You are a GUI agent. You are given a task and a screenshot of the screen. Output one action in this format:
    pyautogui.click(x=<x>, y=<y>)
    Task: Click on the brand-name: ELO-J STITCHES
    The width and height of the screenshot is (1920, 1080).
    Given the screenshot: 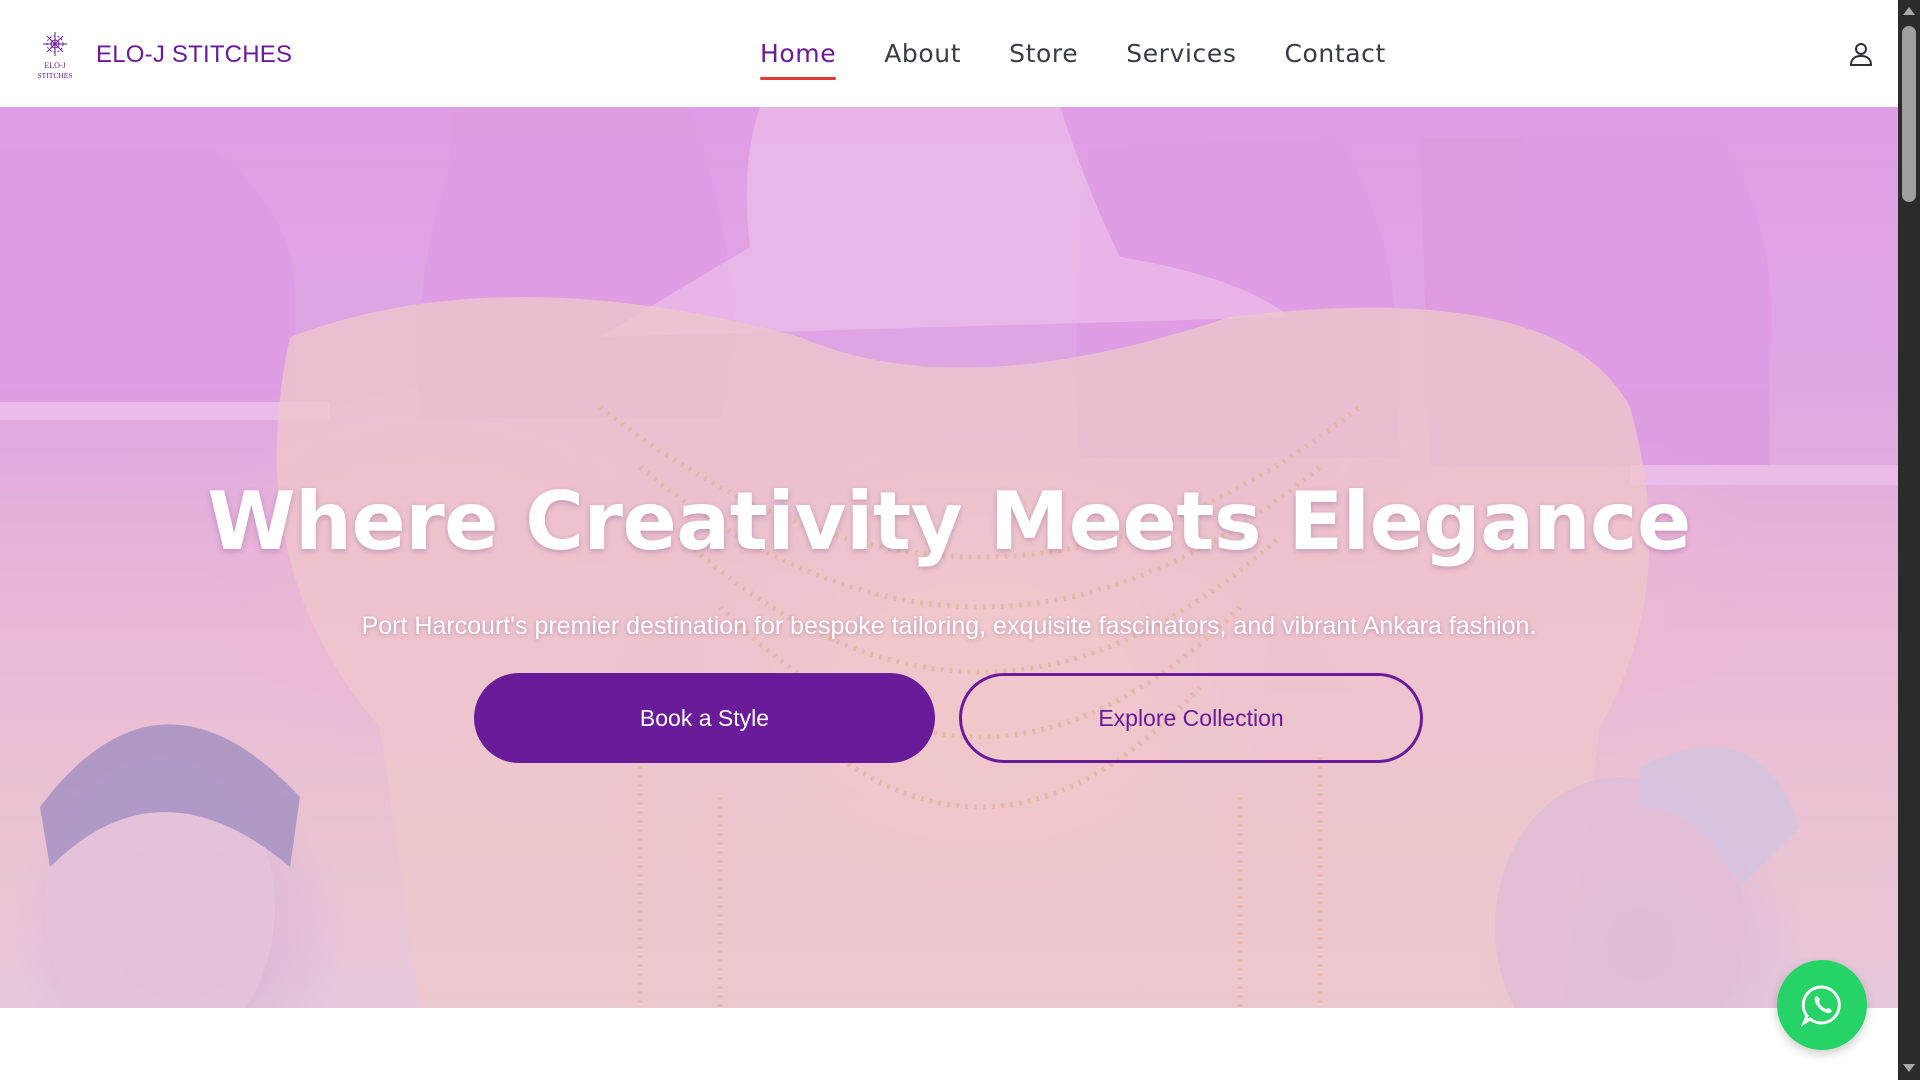 What is the action you would take?
    pyautogui.click(x=194, y=54)
    